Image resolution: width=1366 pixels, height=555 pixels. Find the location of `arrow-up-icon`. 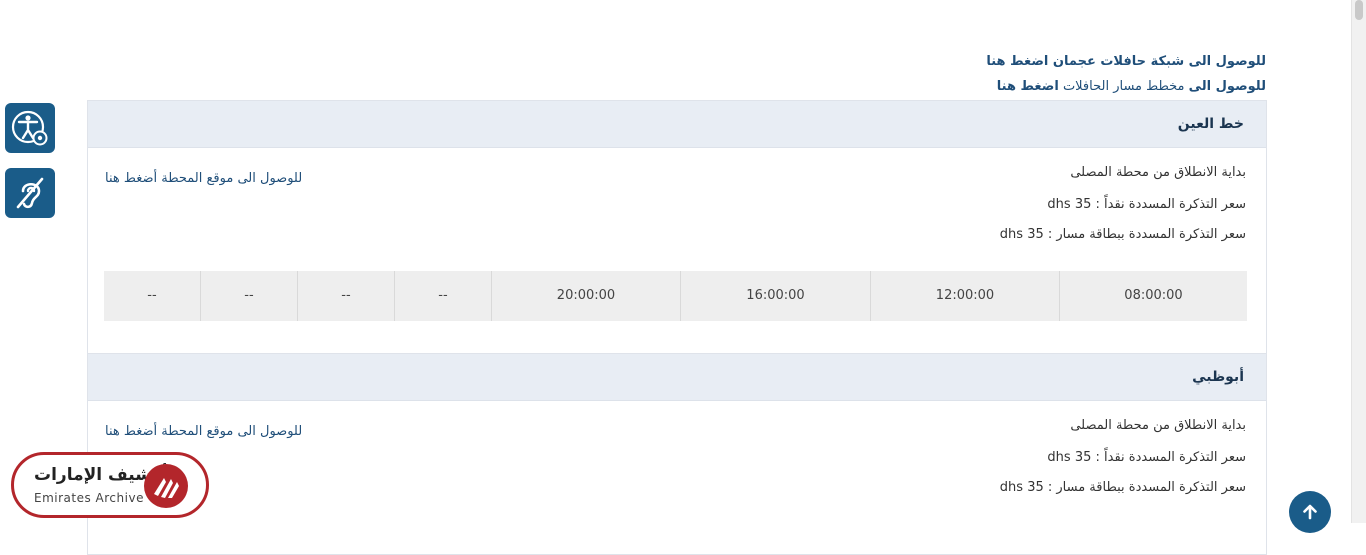

arrow-up-icon is located at coordinates (1310, 512).